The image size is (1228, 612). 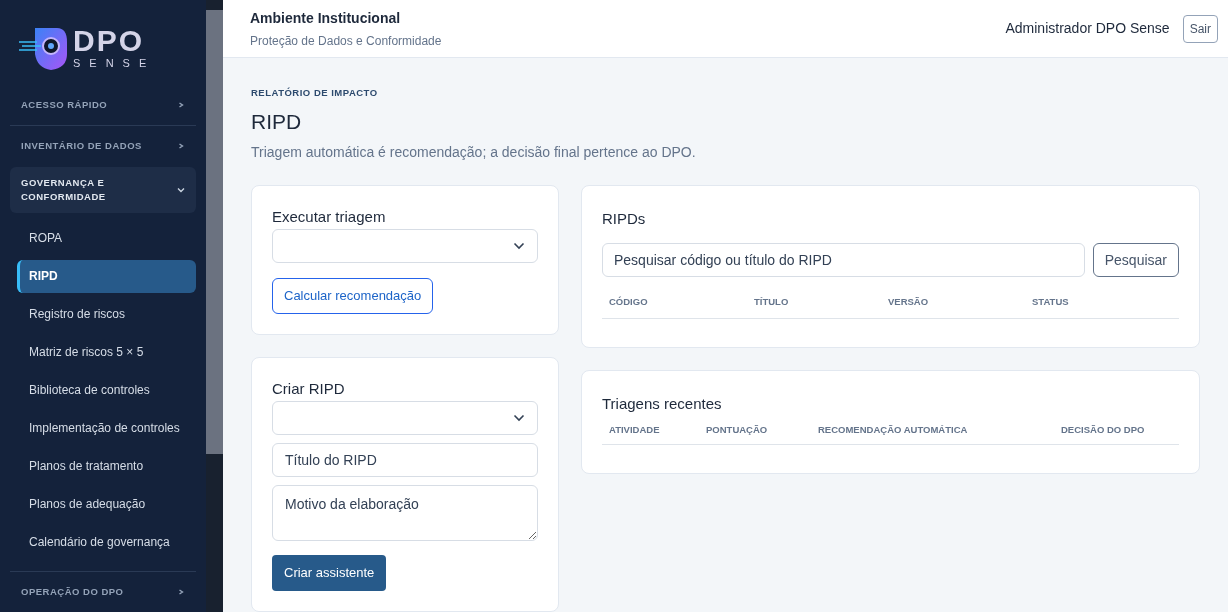 What do you see at coordinates (629, 302) in the screenshot?
I see `column-header: CÓDIGO` at bounding box center [629, 302].